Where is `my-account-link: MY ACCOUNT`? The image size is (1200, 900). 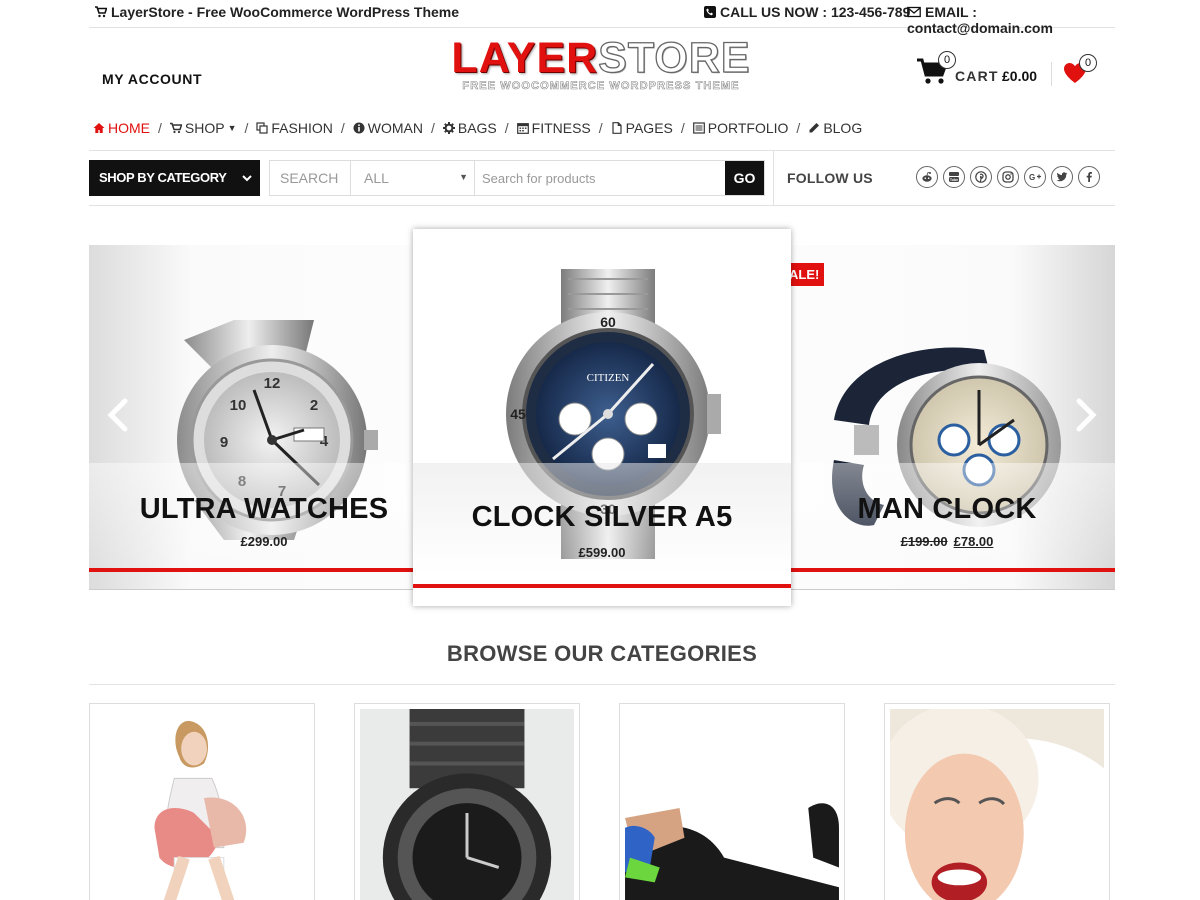 my-account-link: MY ACCOUNT is located at coordinates (152, 79).